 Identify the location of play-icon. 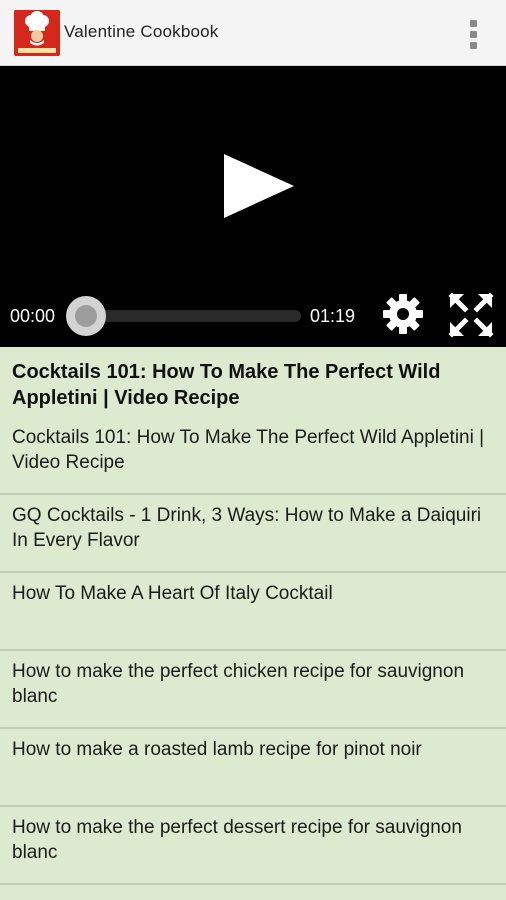
(259, 186).